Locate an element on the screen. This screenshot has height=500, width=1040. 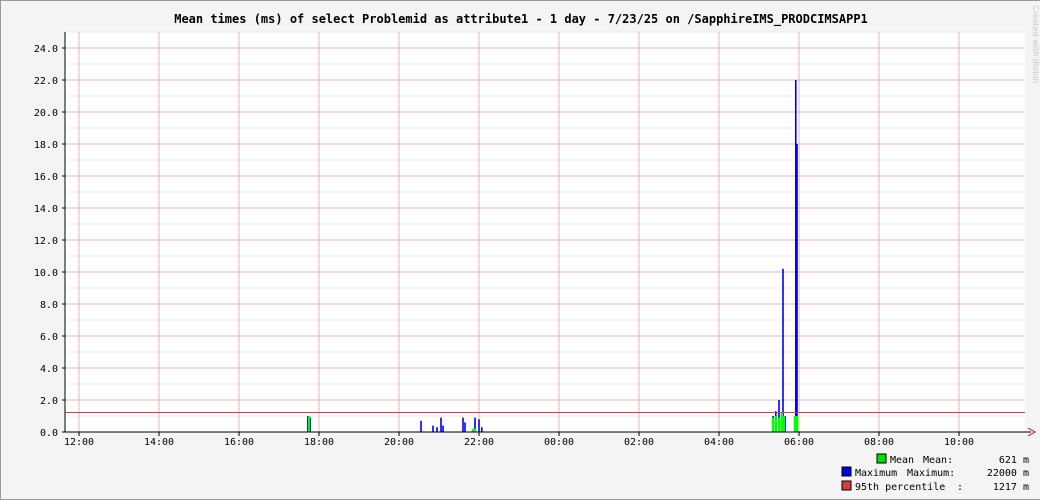
legend-swatch-maximum is located at coordinates (846, 471).